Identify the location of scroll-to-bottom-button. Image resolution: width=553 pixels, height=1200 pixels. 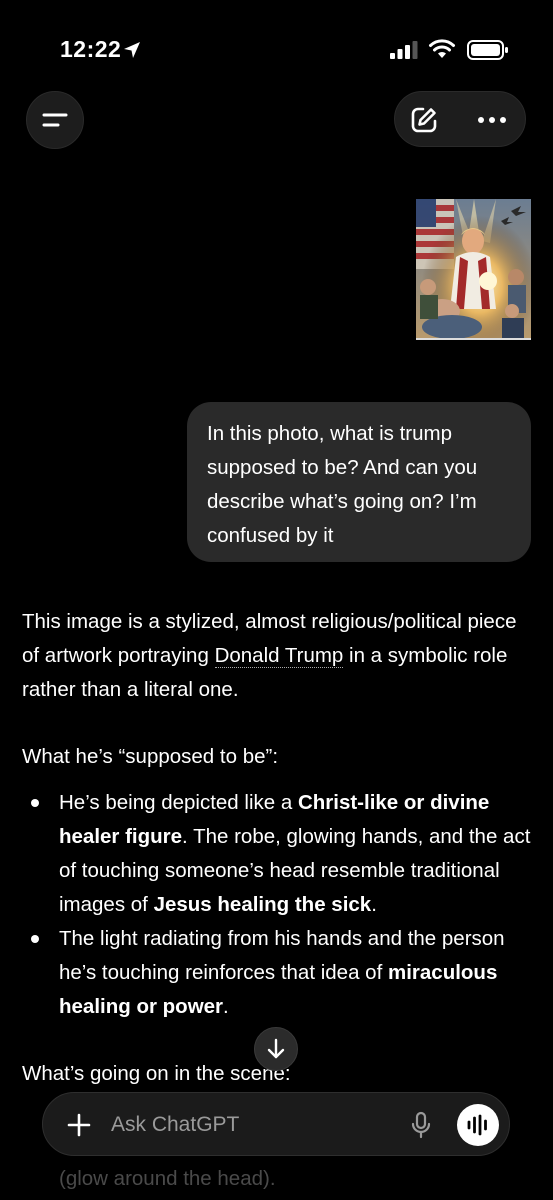
(276, 1049).